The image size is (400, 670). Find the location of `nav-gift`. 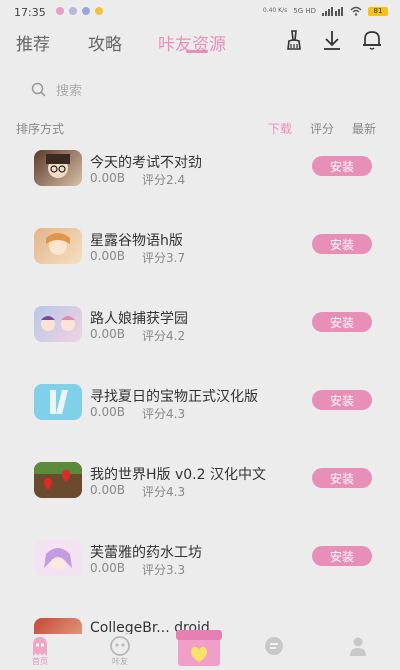

nav-gift is located at coordinates (199, 644).